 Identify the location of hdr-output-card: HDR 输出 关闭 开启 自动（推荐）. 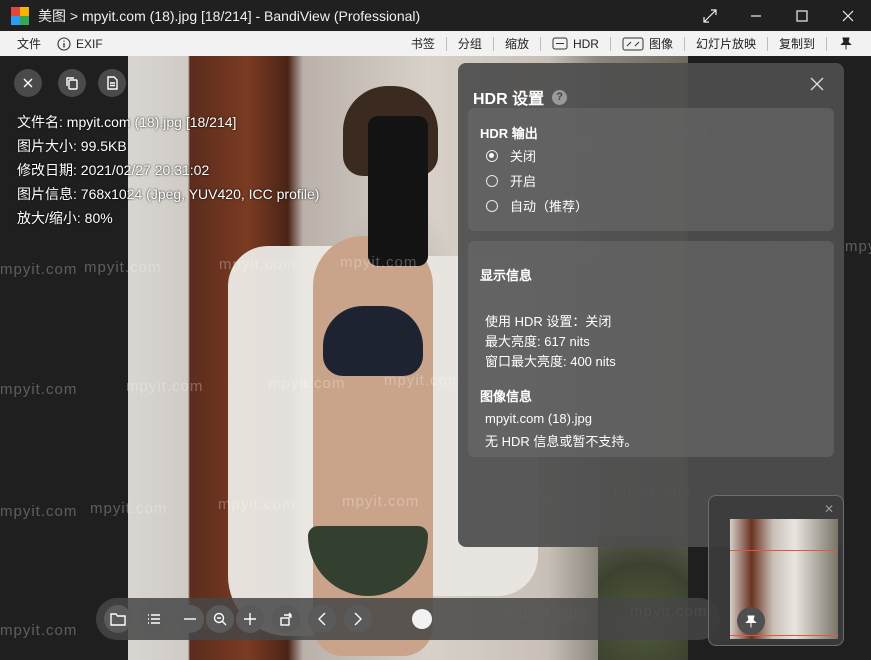
(651, 169).